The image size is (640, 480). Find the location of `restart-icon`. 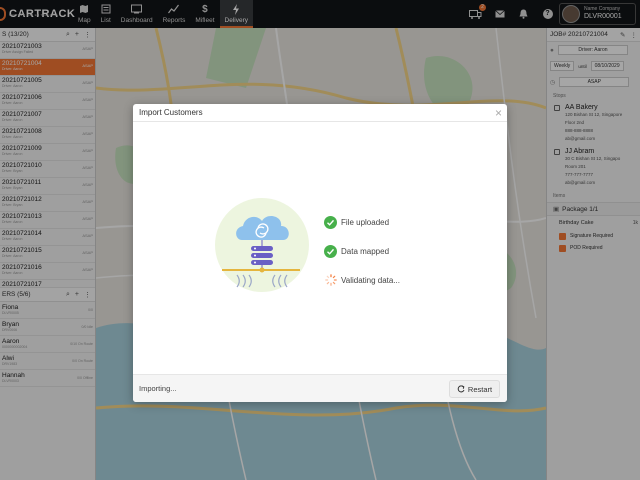

restart-icon is located at coordinates (461, 389).